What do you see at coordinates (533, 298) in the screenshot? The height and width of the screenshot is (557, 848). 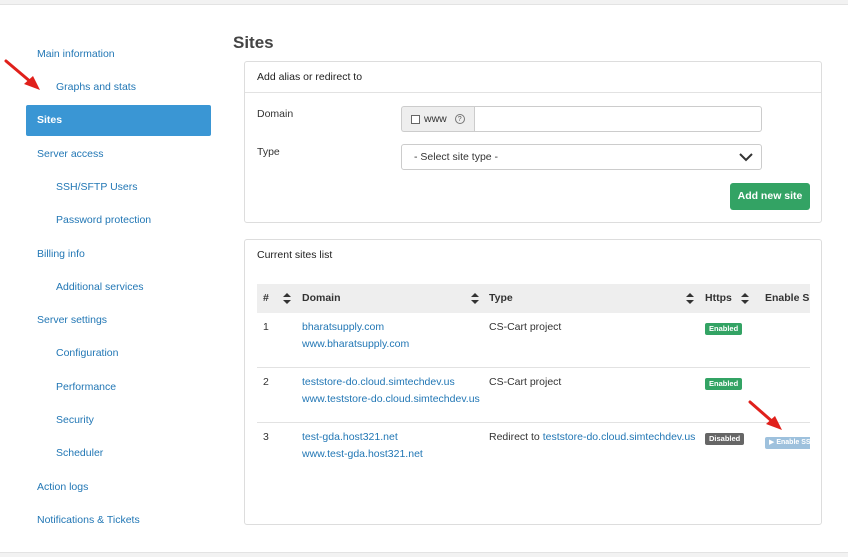 I see `table-header: # Domain Type Https Enable S` at bounding box center [533, 298].